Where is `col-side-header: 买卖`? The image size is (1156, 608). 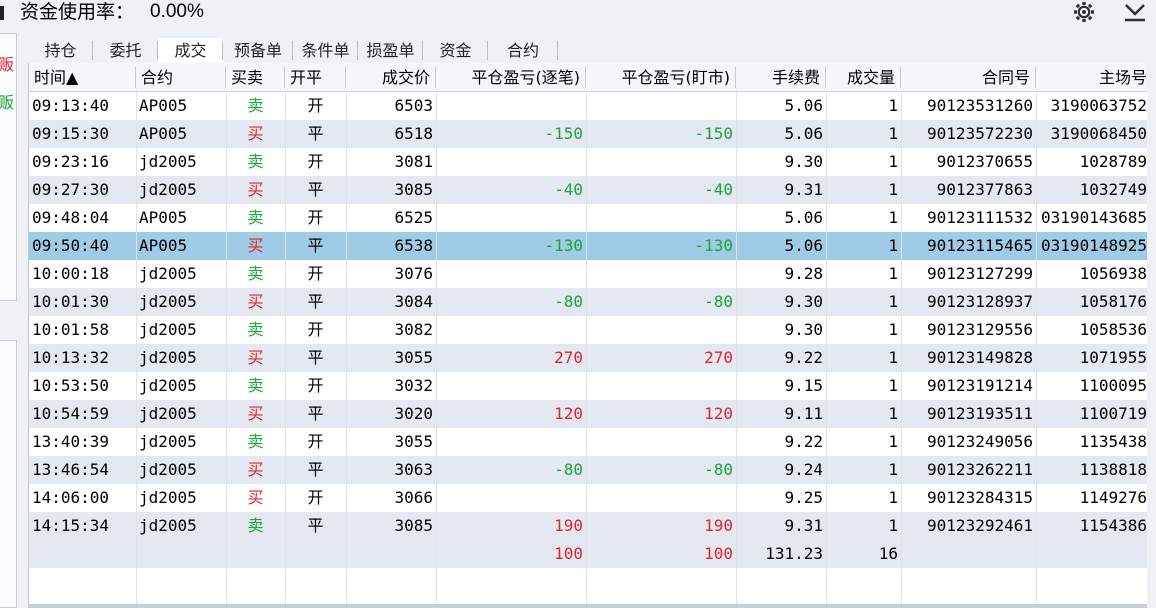 col-side-header: 买卖 is located at coordinates (255, 77).